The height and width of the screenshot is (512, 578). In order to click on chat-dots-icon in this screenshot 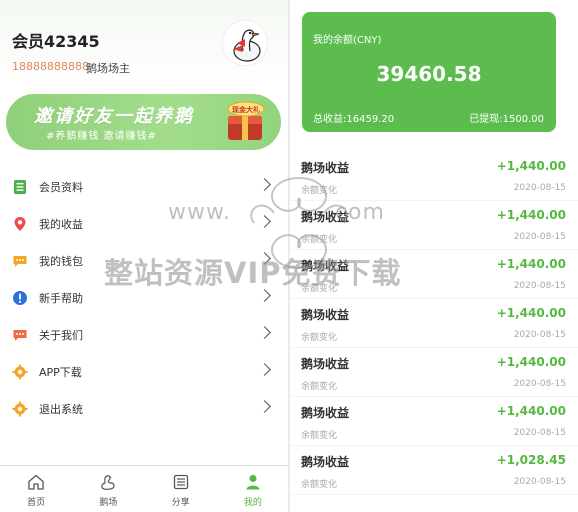, I will do `click(20, 335)`.